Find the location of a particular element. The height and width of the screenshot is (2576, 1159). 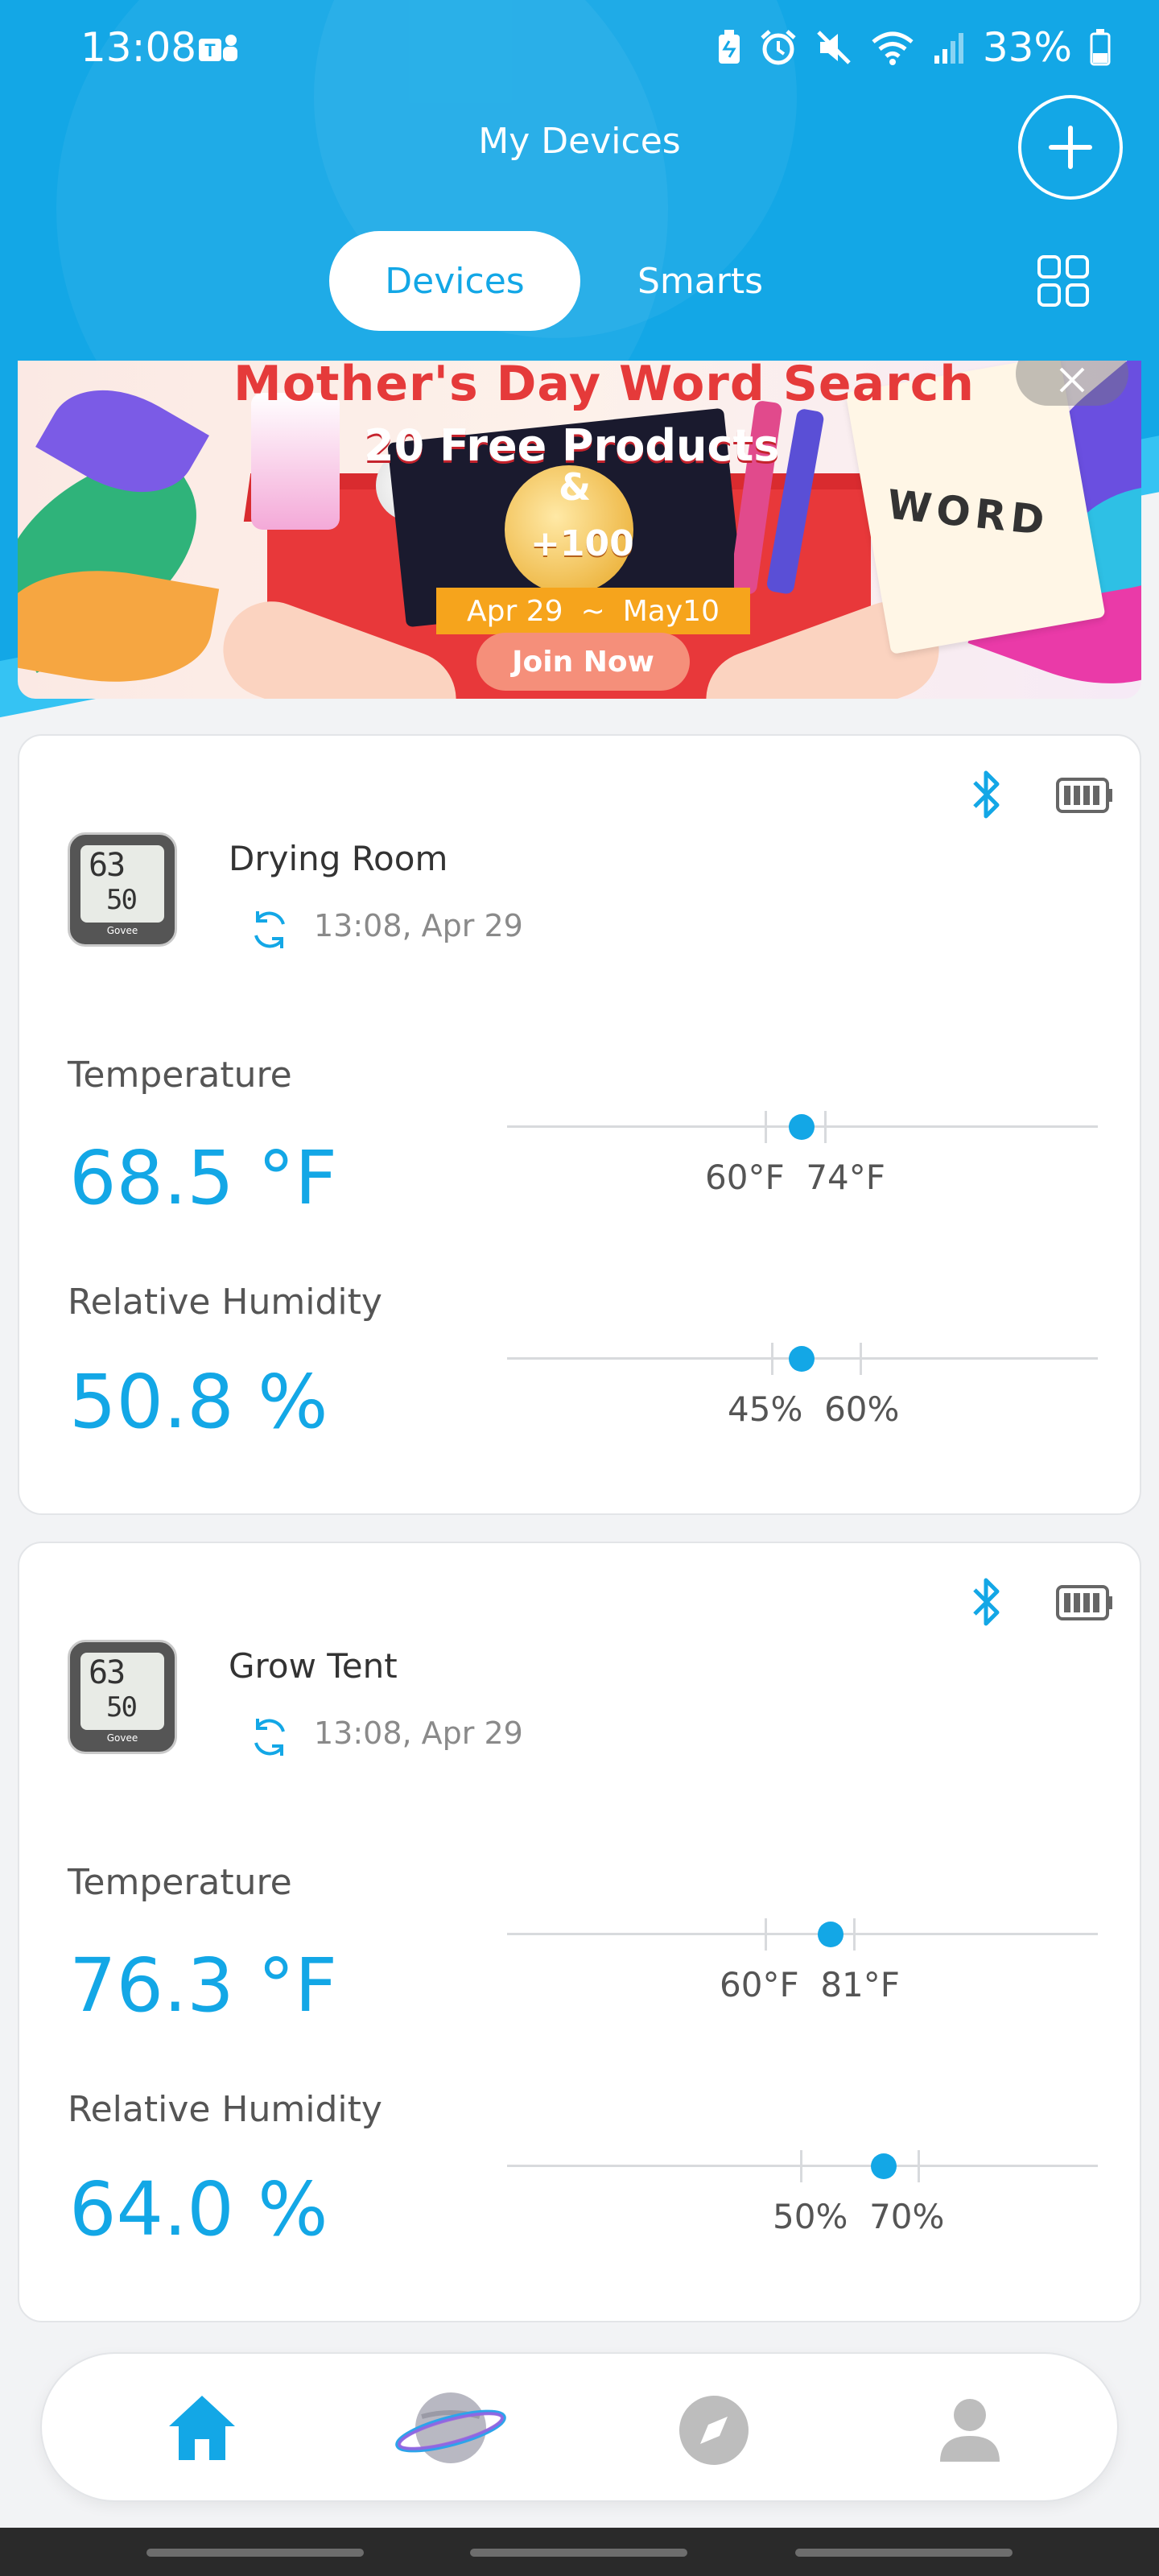

banner-close-button is located at coordinates (1072, 383).